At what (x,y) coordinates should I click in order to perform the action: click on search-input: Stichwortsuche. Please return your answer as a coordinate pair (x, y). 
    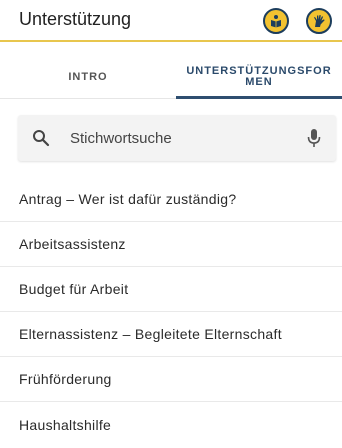
    Looking at the image, I should click on (121, 138).